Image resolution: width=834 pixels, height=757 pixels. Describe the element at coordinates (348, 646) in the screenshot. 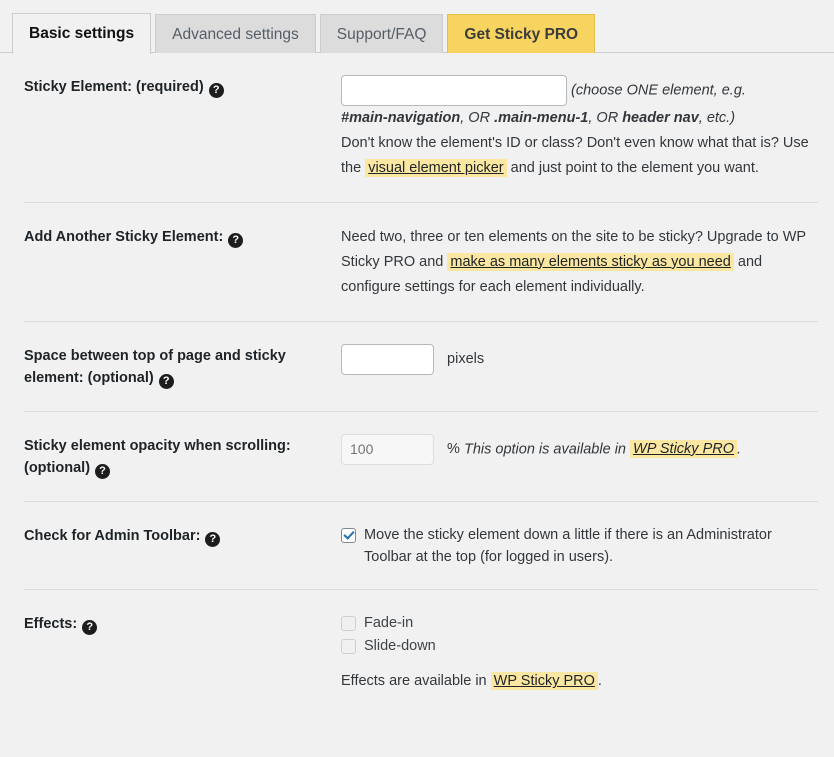

I see `slide-down-checkbox` at that location.